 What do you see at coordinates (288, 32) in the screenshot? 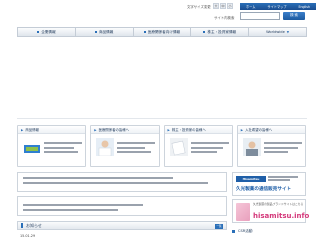
I see `chevron-down-icon: ▼` at bounding box center [288, 32].